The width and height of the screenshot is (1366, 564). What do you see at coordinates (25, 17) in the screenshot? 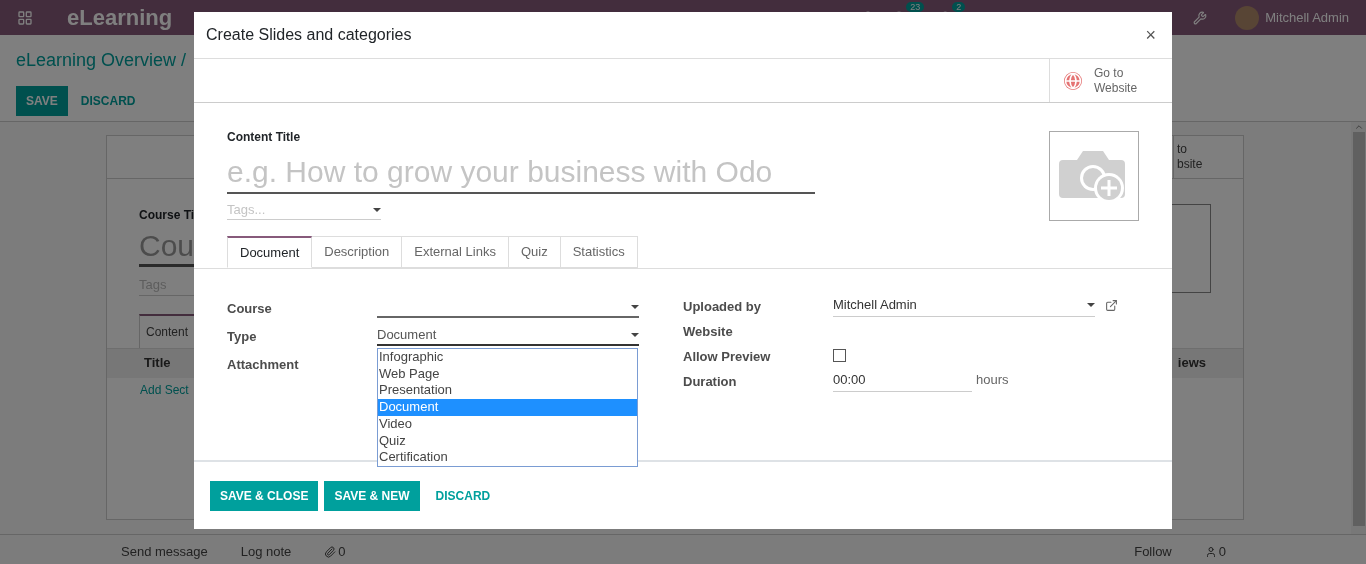
I see `apps-menu-icon` at bounding box center [25, 17].